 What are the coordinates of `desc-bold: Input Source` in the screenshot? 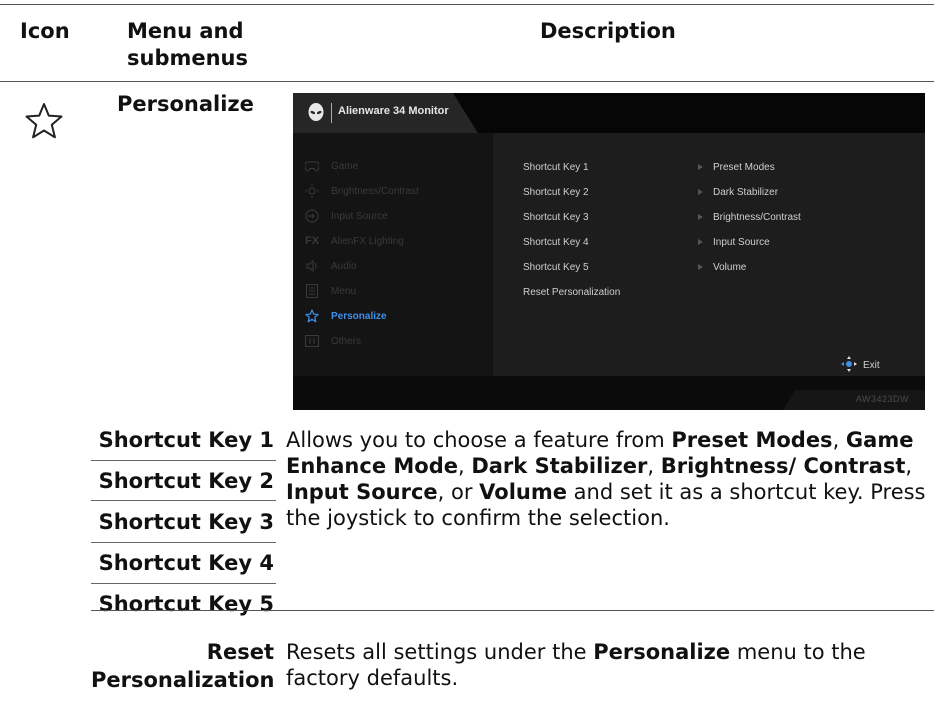 It's located at (362, 492).